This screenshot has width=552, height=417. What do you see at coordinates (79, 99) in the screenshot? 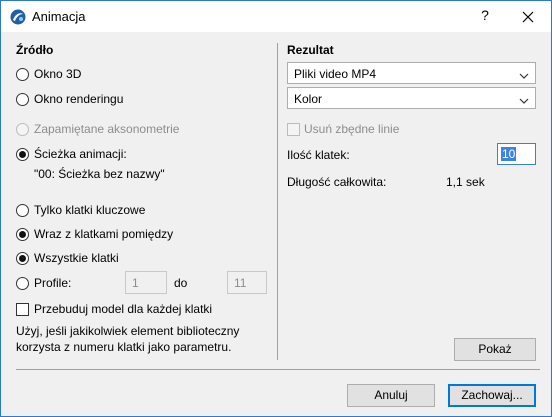
I see `radio-rendering-window-label: Okno renderingu` at bounding box center [79, 99].